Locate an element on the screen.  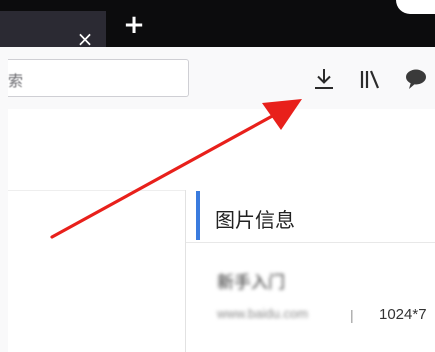
image-item-size: 1024*7 is located at coordinates (403, 314).